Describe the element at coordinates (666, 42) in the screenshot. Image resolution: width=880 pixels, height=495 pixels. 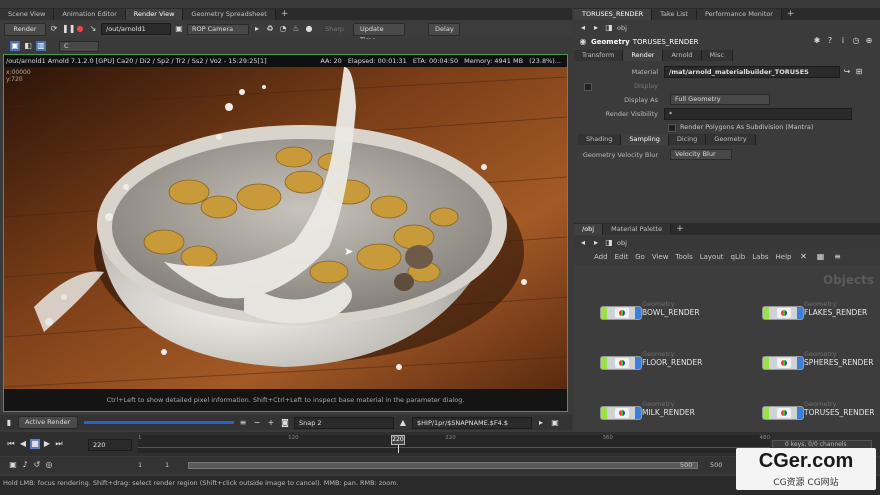
I see `node-name-field: TORUSES_RENDER` at that location.